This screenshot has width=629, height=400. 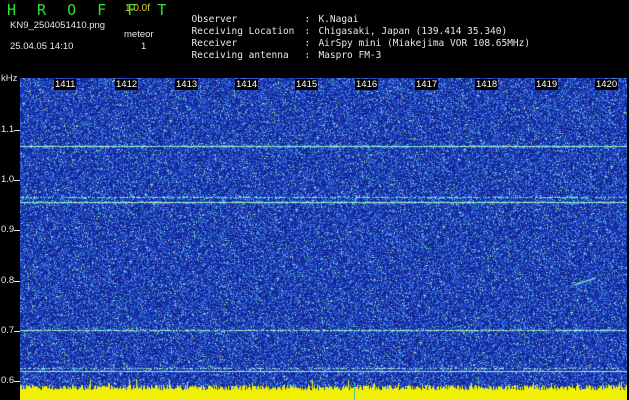 I want to click on y-axis-unit: kHz, so click(x=9, y=78).